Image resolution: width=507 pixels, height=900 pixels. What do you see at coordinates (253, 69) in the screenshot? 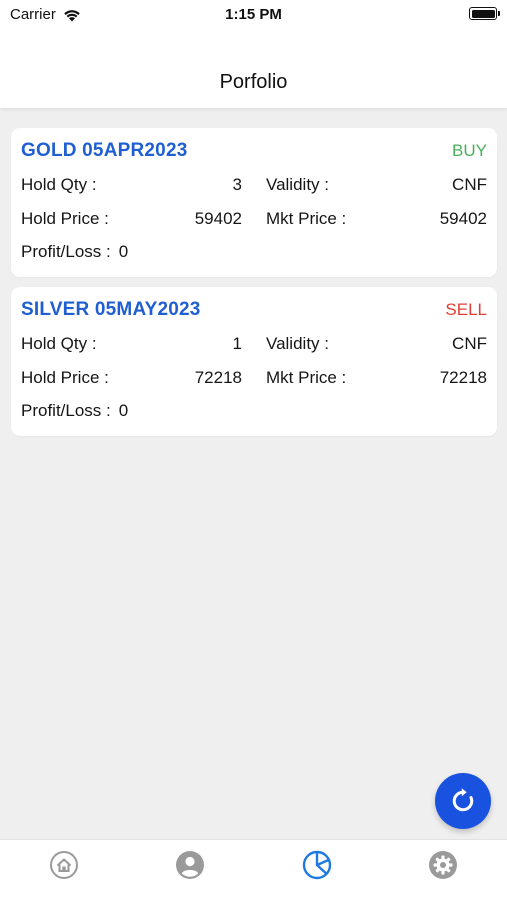
I see `navigation-bar: Porfolio` at bounding box center [253, 69].